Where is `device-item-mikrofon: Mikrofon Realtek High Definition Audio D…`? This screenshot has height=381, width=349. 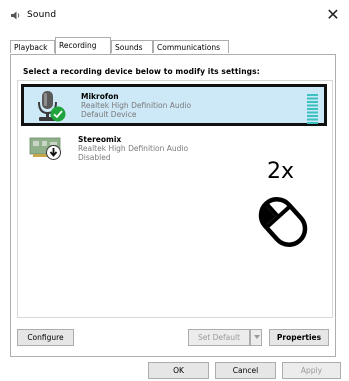
device-item-mikrofon: Mikrofon Realtek High Definition Audio D… is located at coordinates (174, 105).